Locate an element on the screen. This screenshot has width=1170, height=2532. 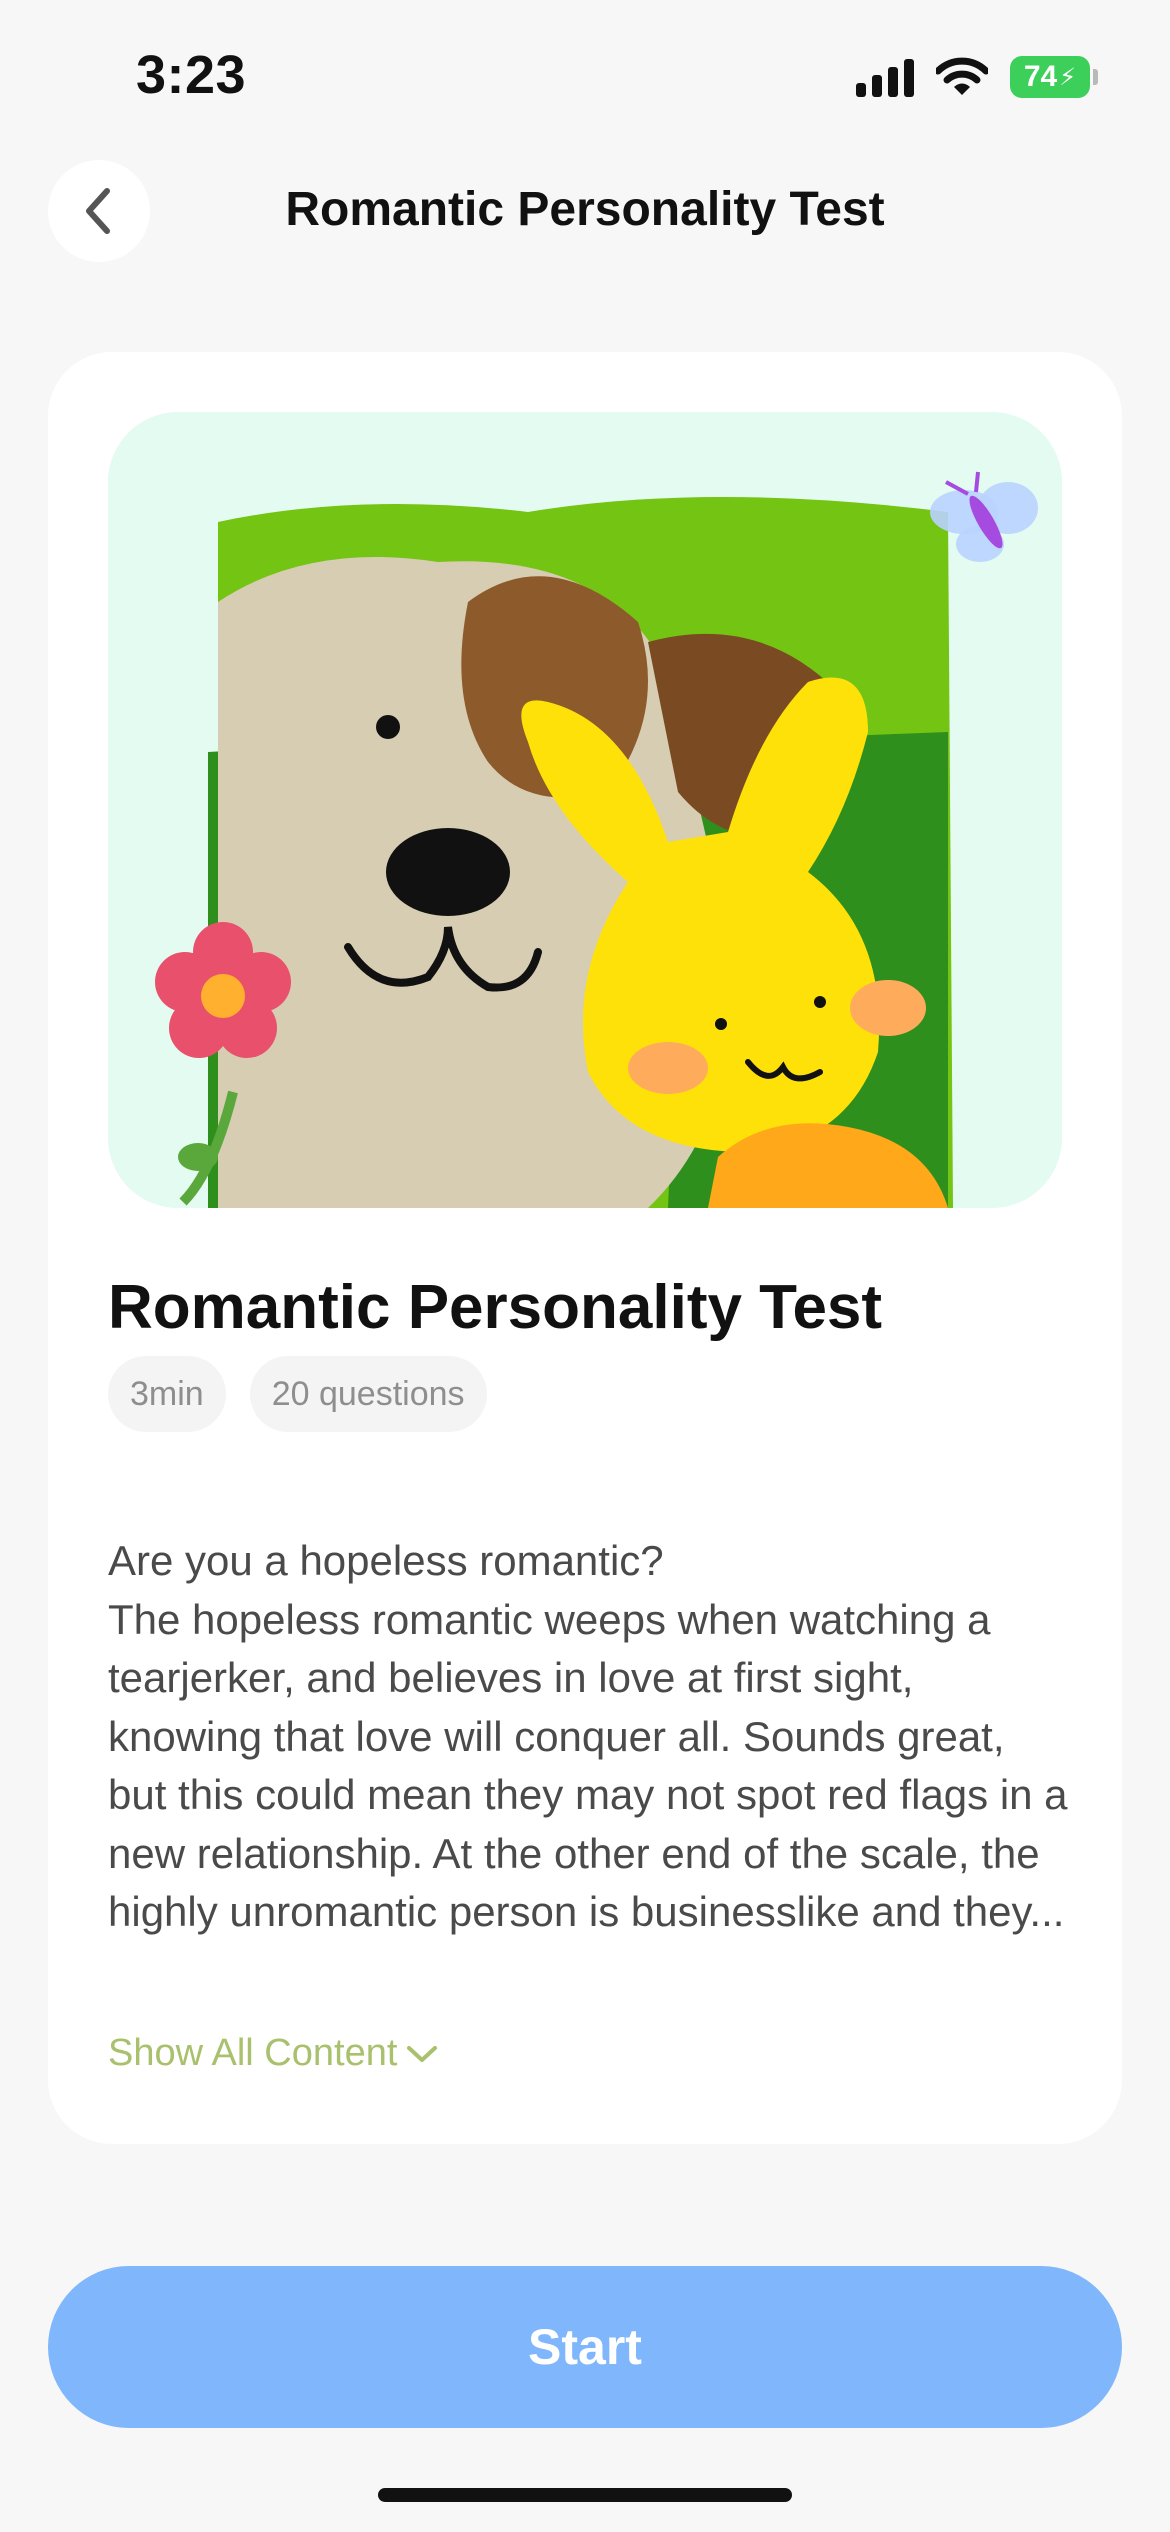
test-tags: 3min 20 questions is located at coordinates (297, 1394).